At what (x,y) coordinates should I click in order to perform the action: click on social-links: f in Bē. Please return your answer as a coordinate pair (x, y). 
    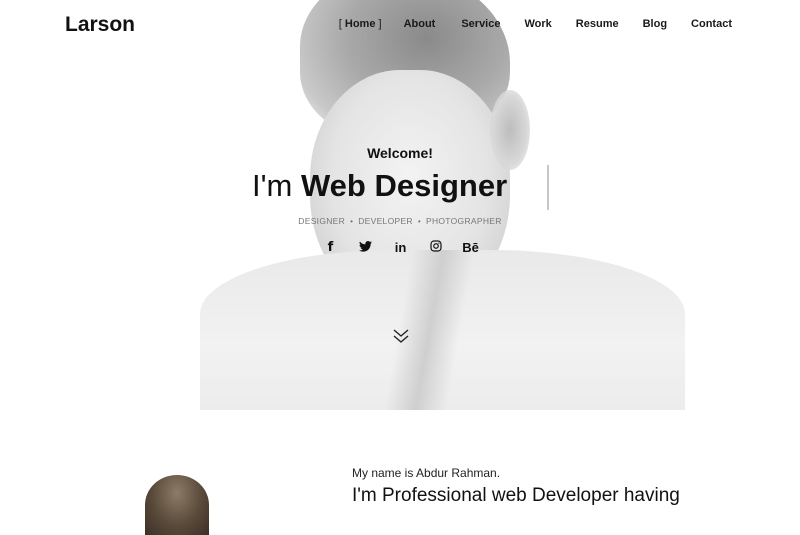
    Looking at the image, I should click on (400, 247).